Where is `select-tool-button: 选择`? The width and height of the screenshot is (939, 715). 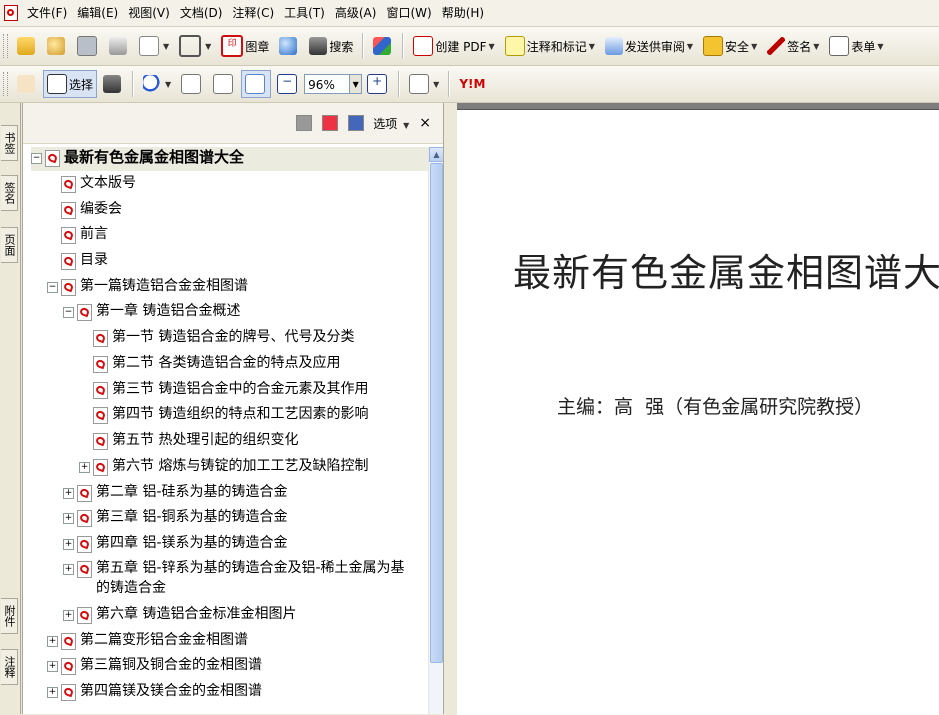
select-tool-button: 选择 is located at coordinates (70, 84).